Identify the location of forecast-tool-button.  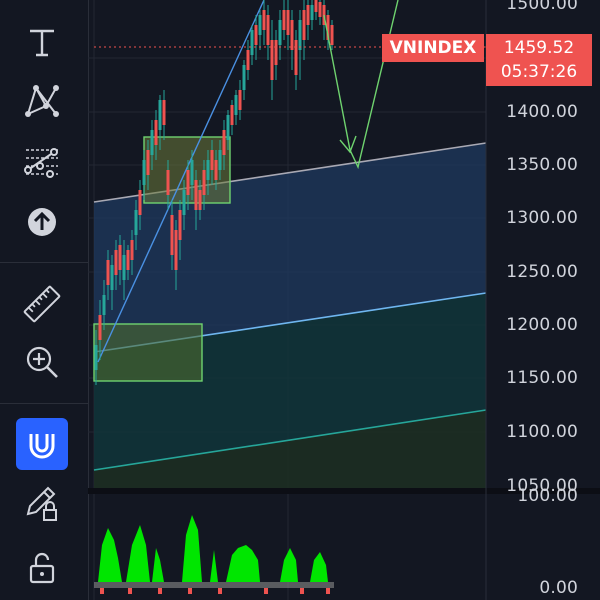
(42, 162).